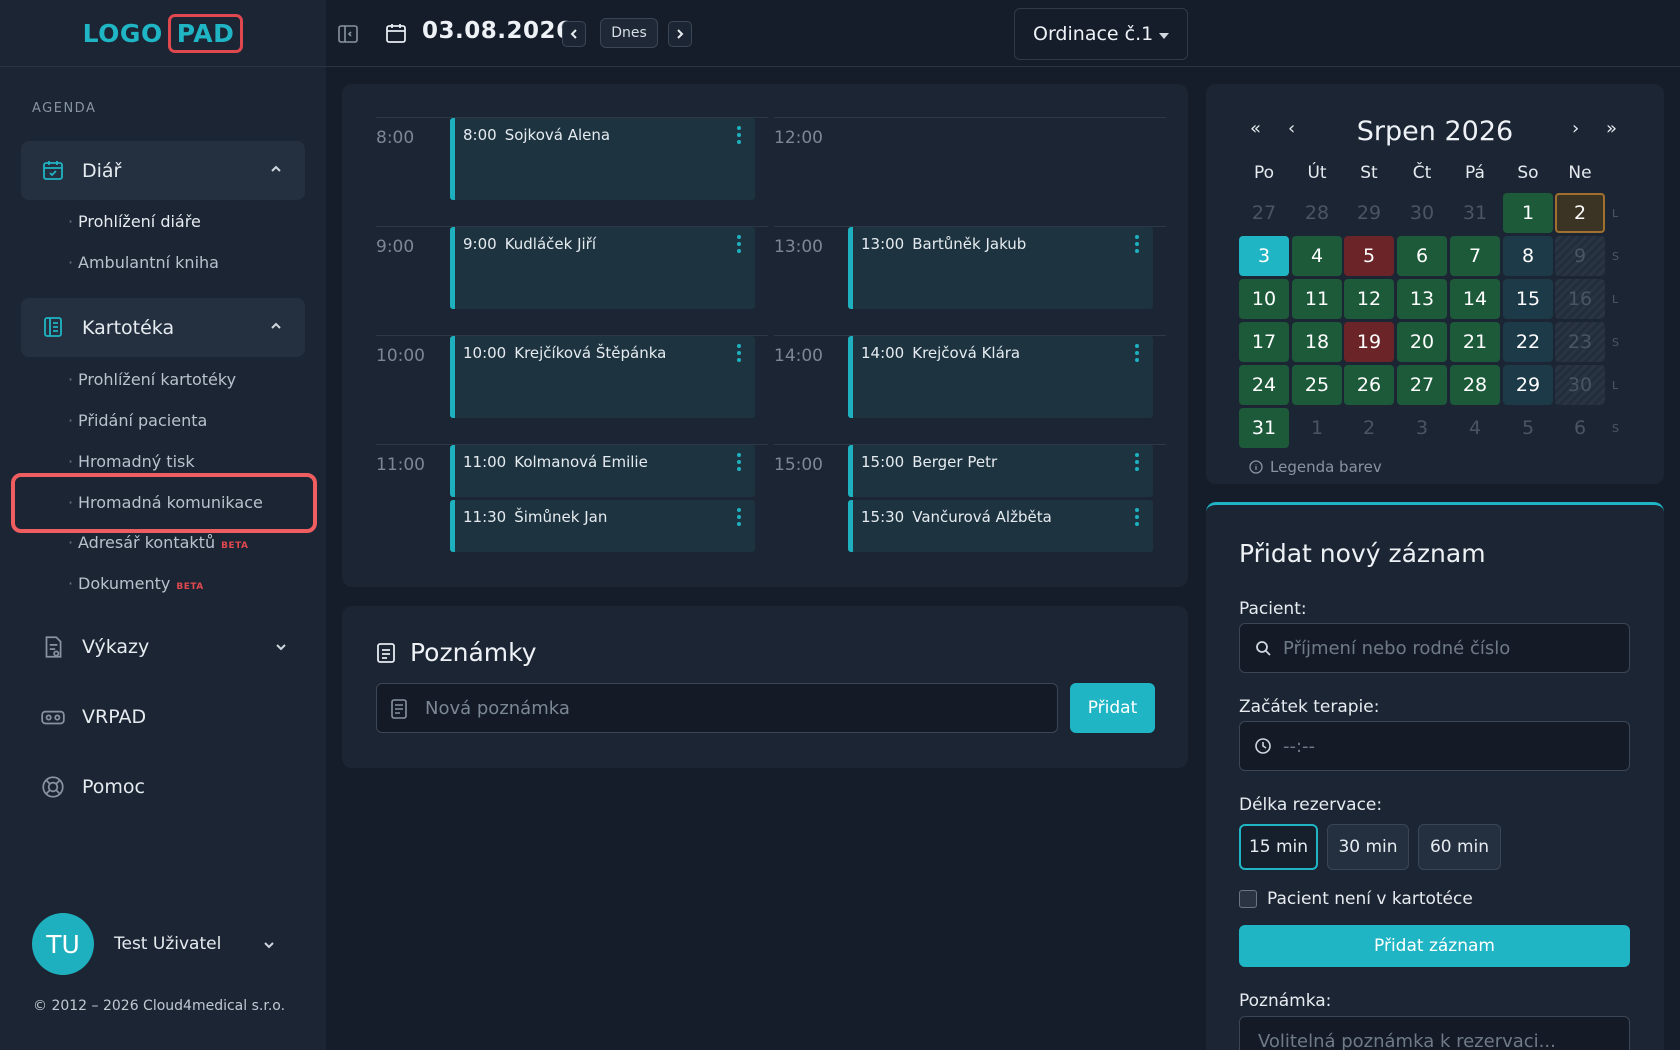 The image size is (1680, 1050). What do you see at coordinates (1575, 128) in the screenshot?
I see `next-month-button: ›` at bounding box center [1575, 128].